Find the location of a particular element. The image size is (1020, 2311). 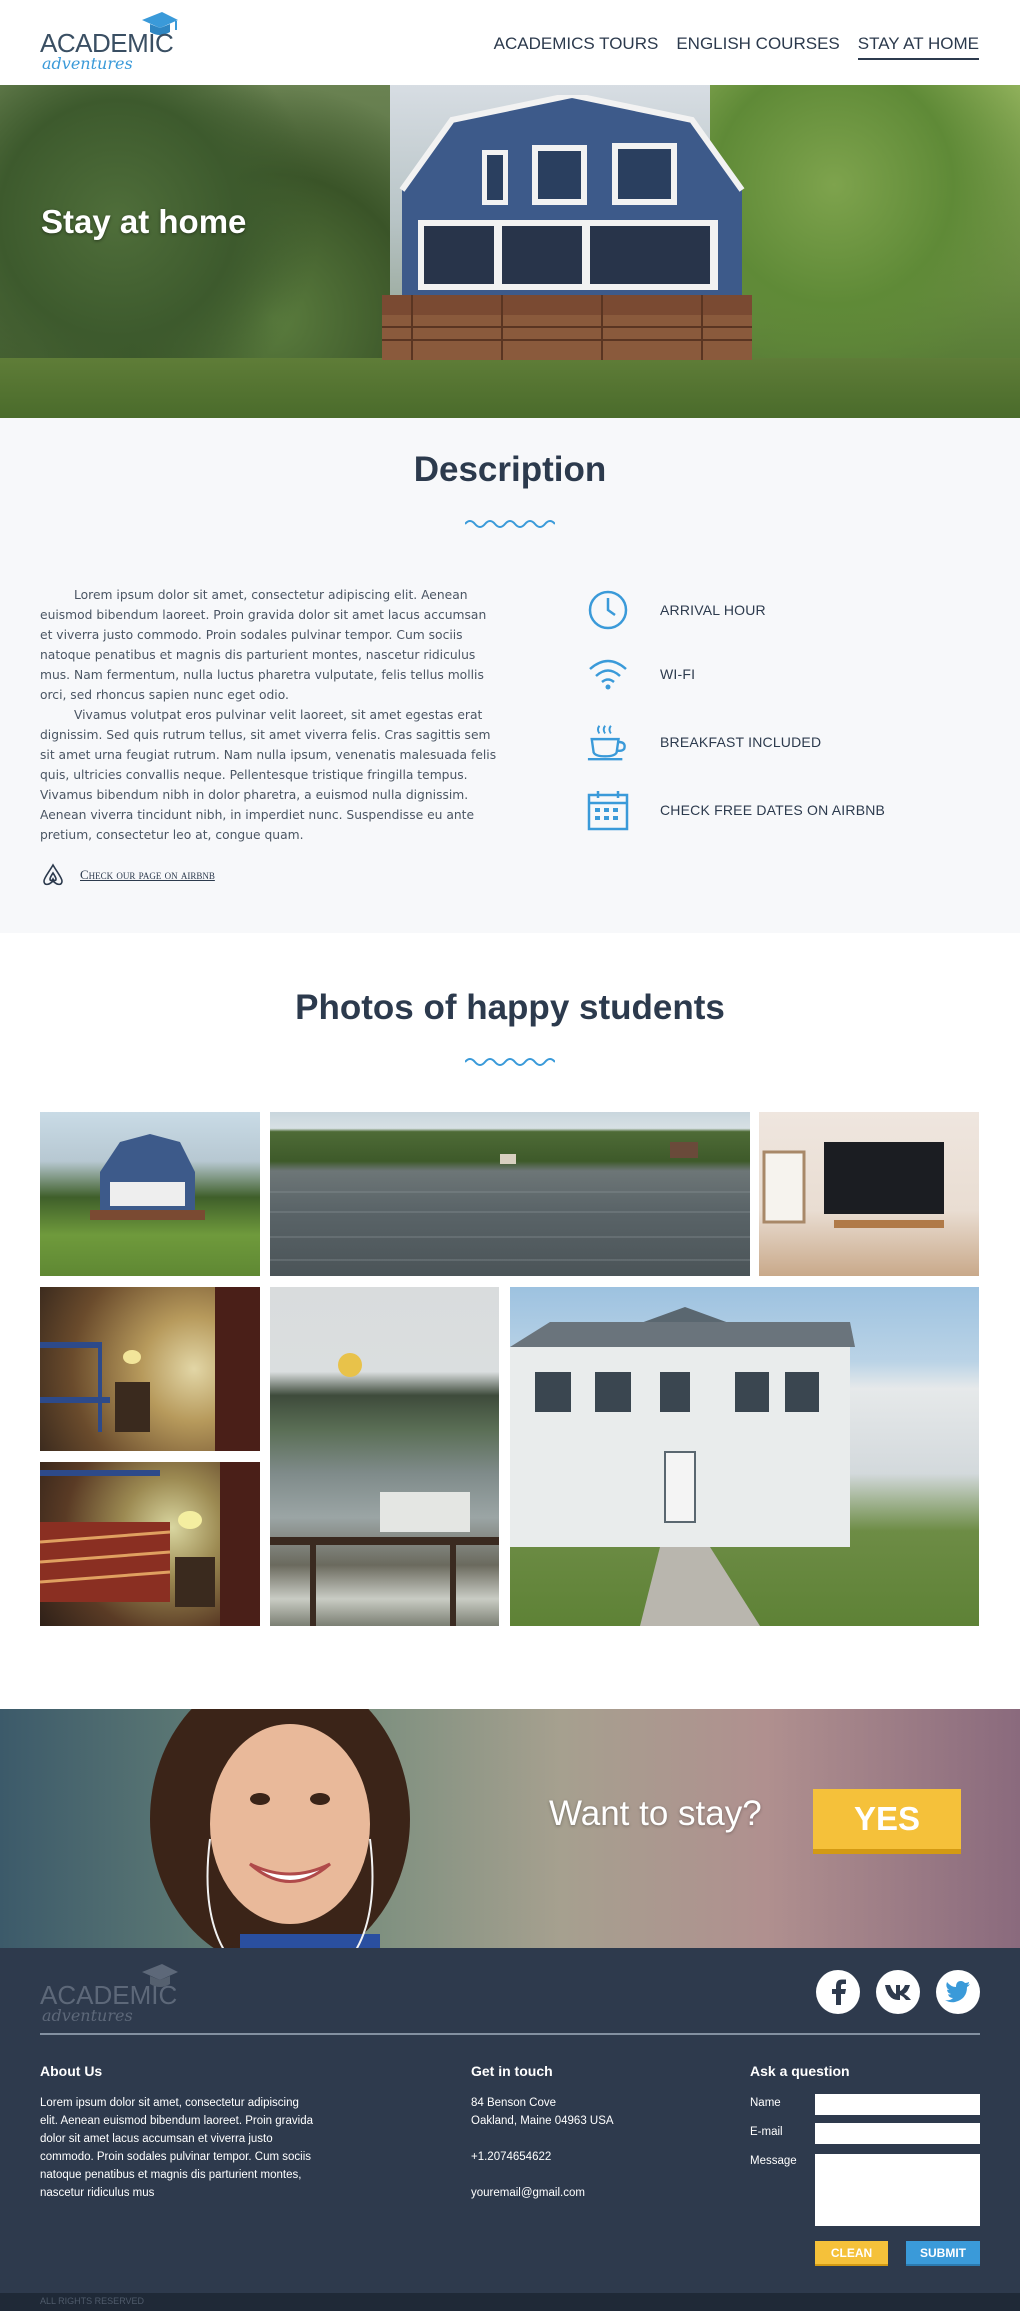

facebook-icon is located at coordinates (838, 1992).